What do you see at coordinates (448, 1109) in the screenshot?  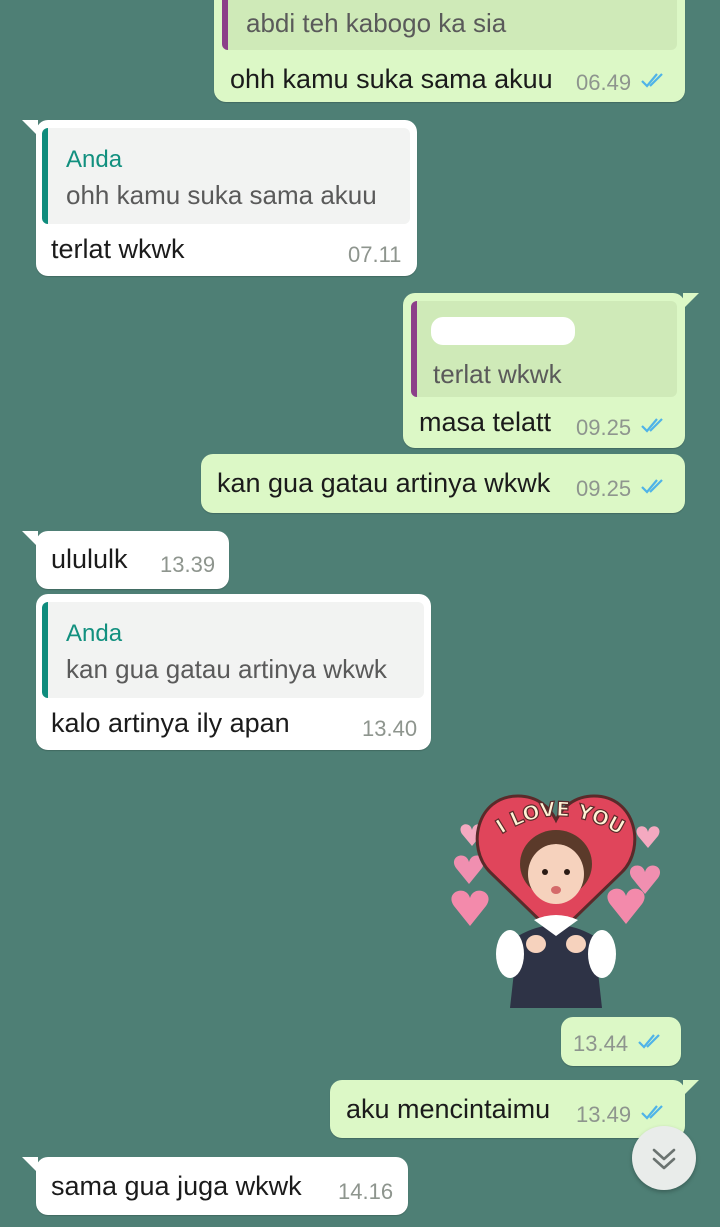 I see `message-text: aku mencintaimu` at bounding box center [448, 1109].